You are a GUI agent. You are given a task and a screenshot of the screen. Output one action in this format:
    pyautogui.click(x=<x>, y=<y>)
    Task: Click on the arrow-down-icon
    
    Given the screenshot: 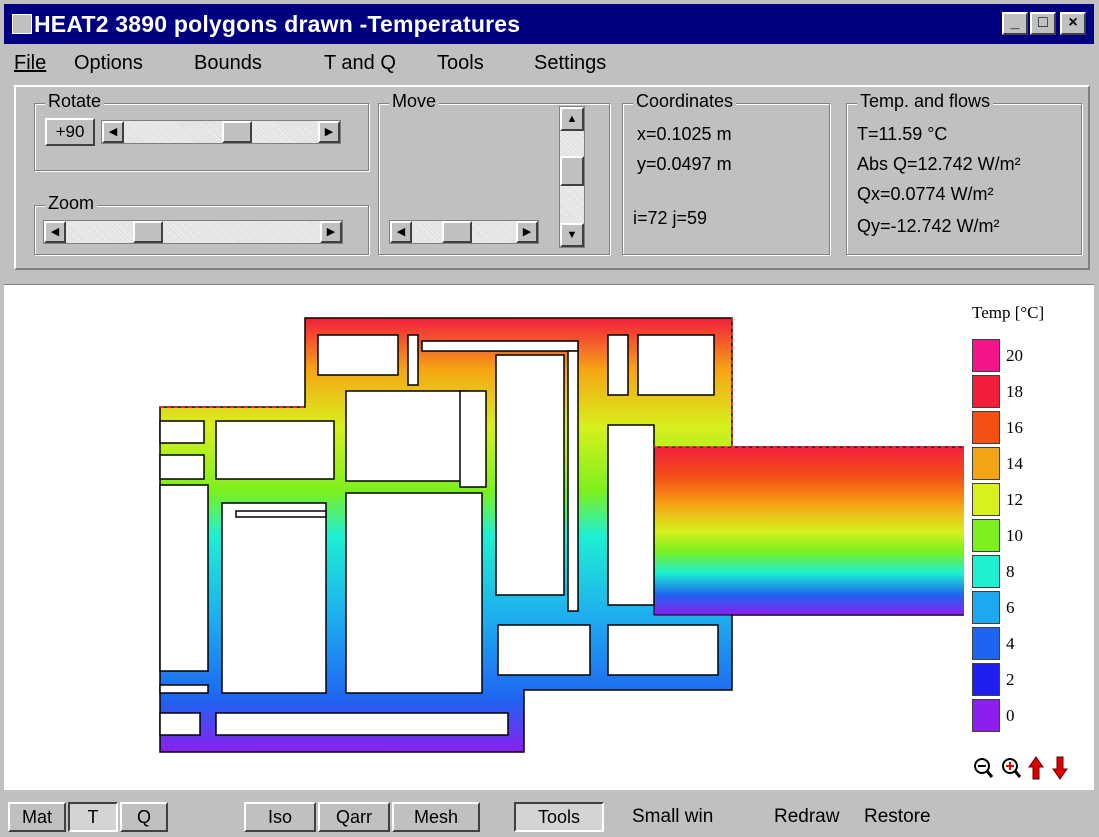 What is the action you would take?
    pyautogui.click(x=1060, y=768)
    